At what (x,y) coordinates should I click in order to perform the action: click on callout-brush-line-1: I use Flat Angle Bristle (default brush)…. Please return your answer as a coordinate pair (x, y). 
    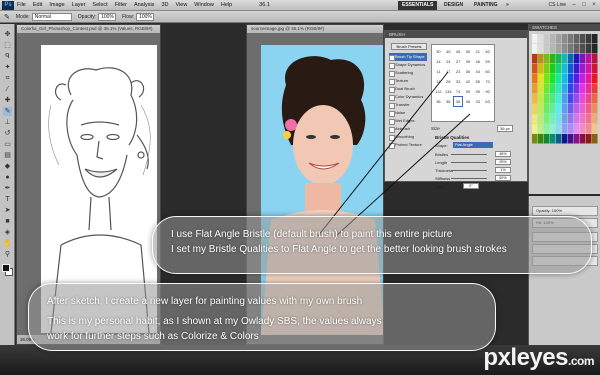
    Looking at the image, I should click on (312, 234).